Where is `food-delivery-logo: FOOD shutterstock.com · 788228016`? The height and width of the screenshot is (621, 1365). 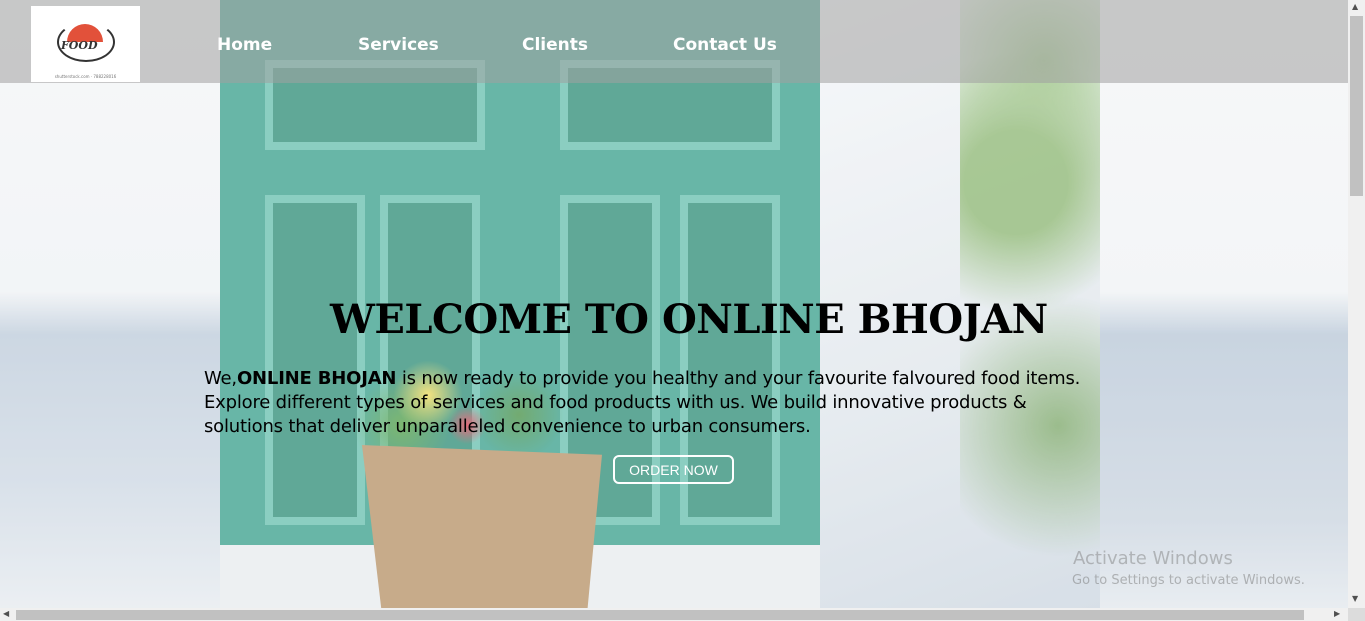
food-delivery-logo: FOOD shutterstock.com · 788228016 is located at coordinates (85, 44).